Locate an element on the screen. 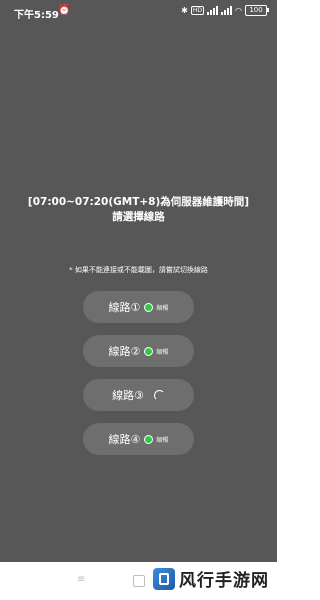 The height and width of the screenshot is (600, 320). watermark-logo-icon is located at coordinates (164, 578).